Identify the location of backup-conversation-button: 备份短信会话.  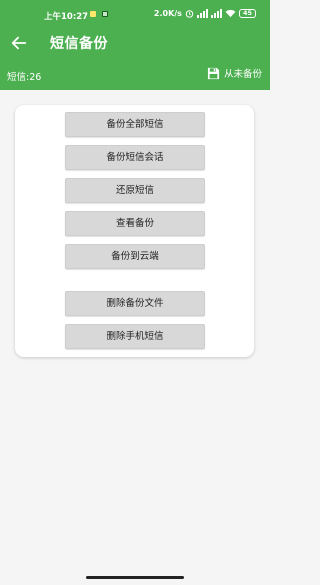
(135, 157).